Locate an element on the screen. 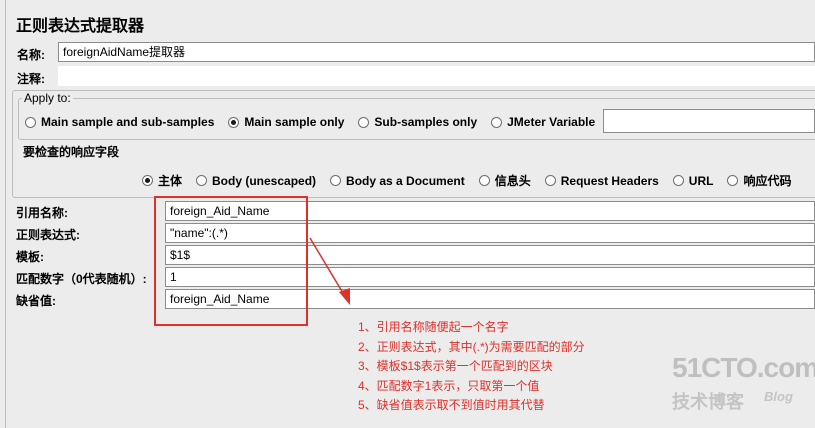 The image size is (815, 428). annotation-highlight-box is located at coordinates (231, 261).